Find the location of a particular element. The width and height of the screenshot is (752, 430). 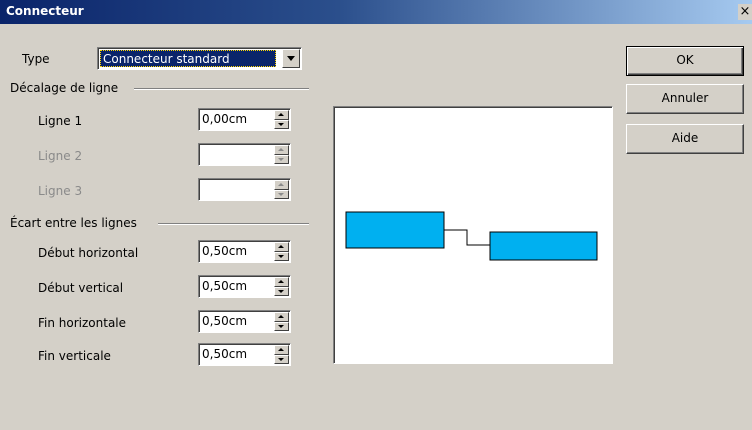

start-horizontal-spinbox: 0,50cm is located at coordinates (244, 251).